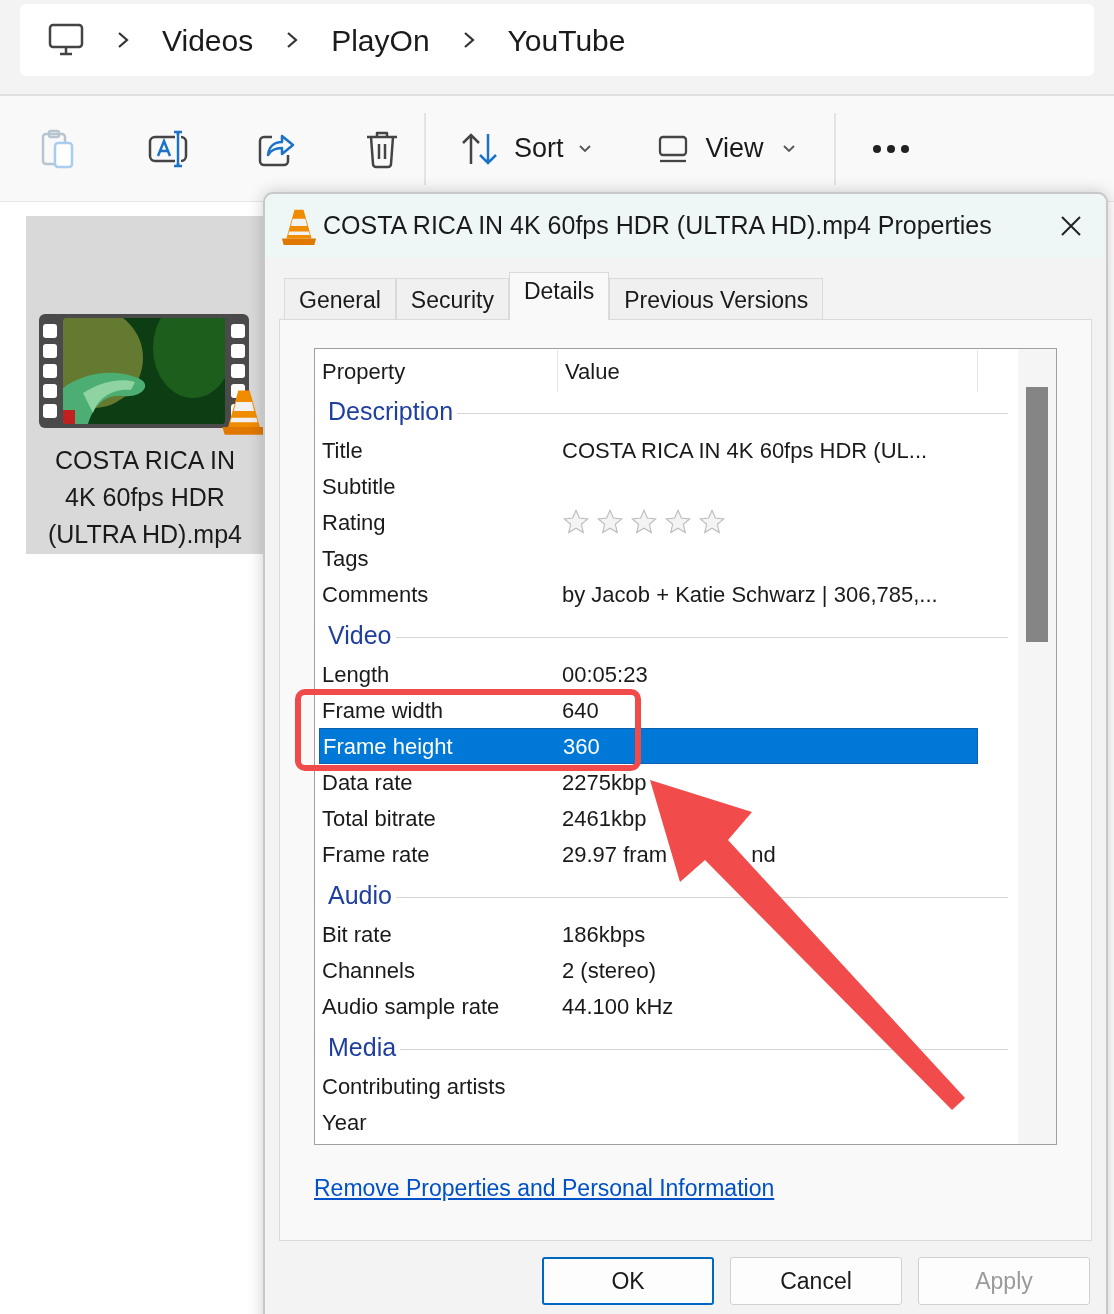  Describe the element at coordinates (58, 148) in the screenshot. I see `paste-icon` at that location.